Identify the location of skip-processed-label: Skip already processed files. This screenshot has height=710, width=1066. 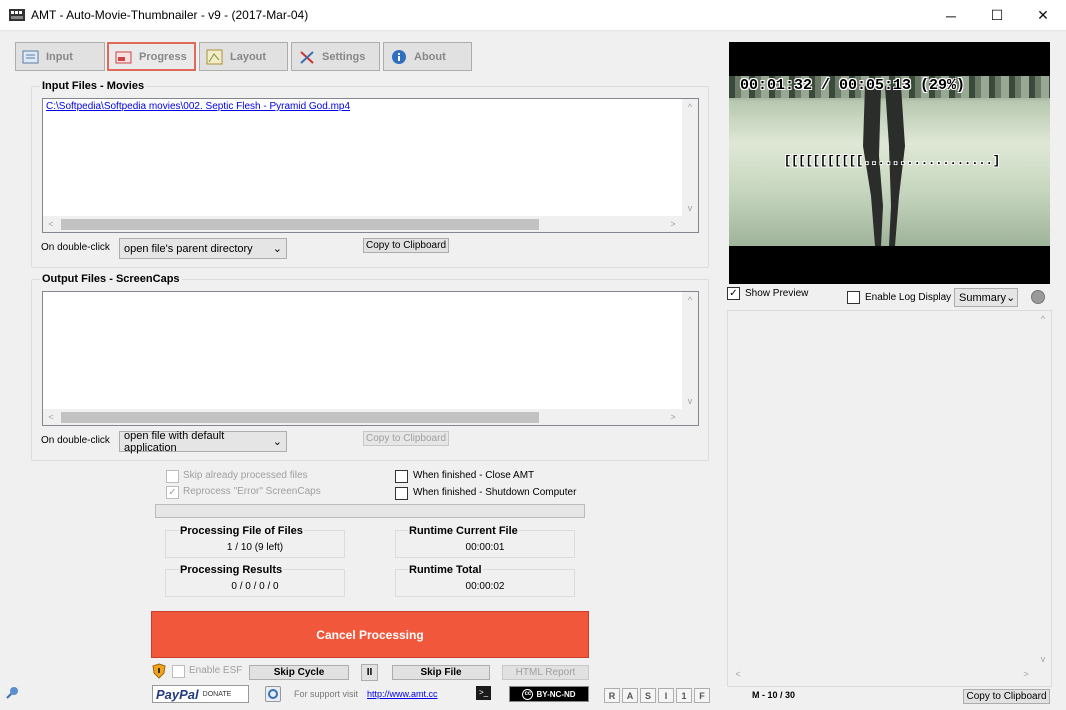
(245, 475).